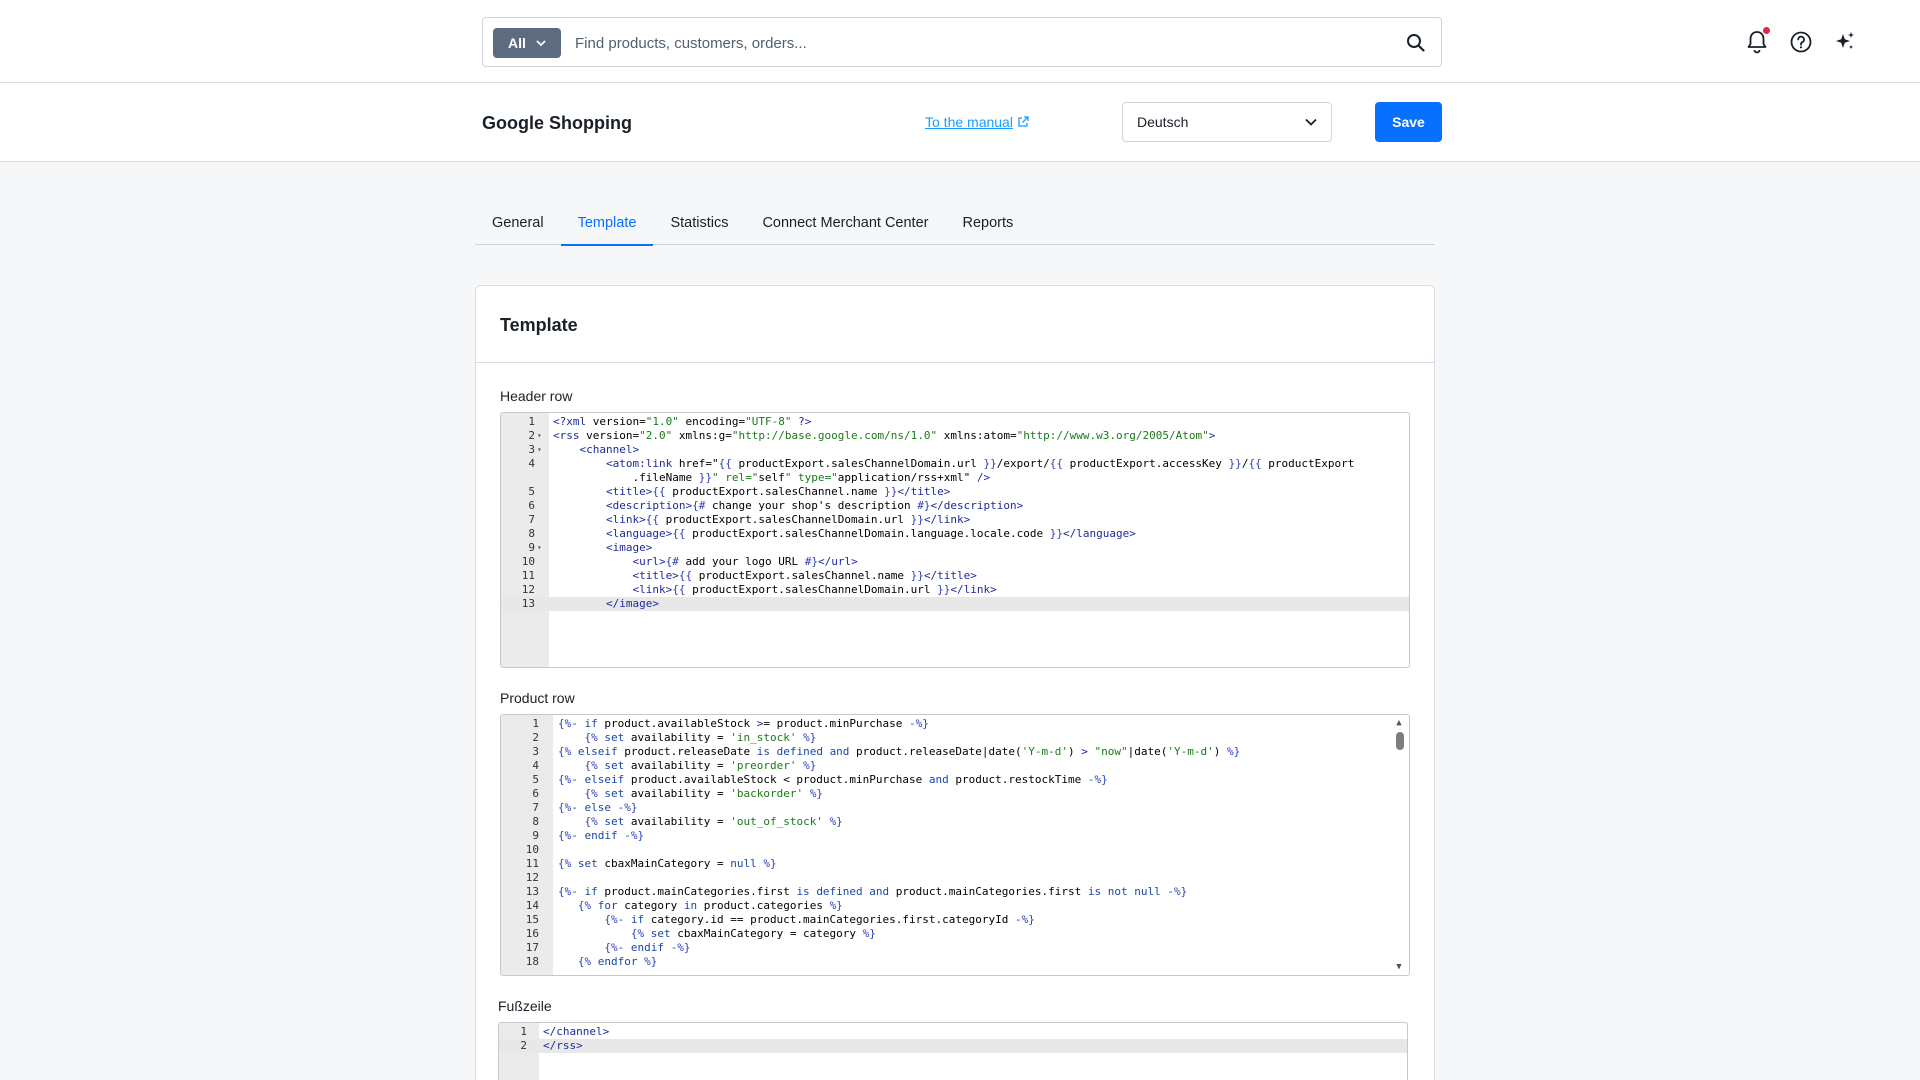  What do you see at coordinates (713, 821) in the screenshot?
I see `code-text: {% set availability = 'out_of_stock' %}` at bounding box center [713, 821].